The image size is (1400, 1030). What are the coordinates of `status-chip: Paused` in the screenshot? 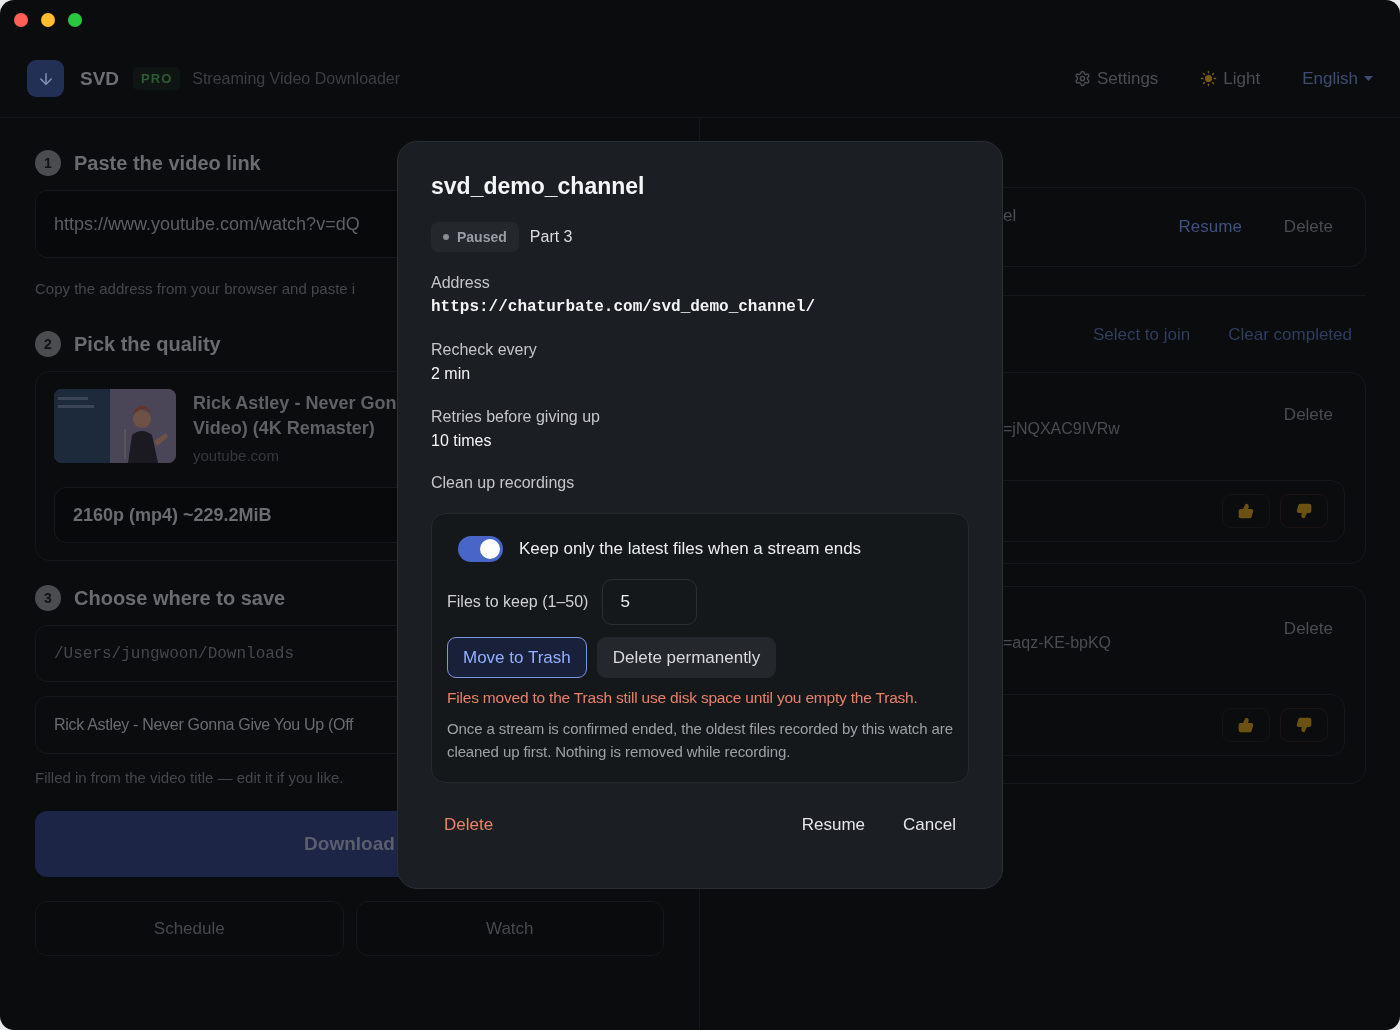 It's located at (475, 237).